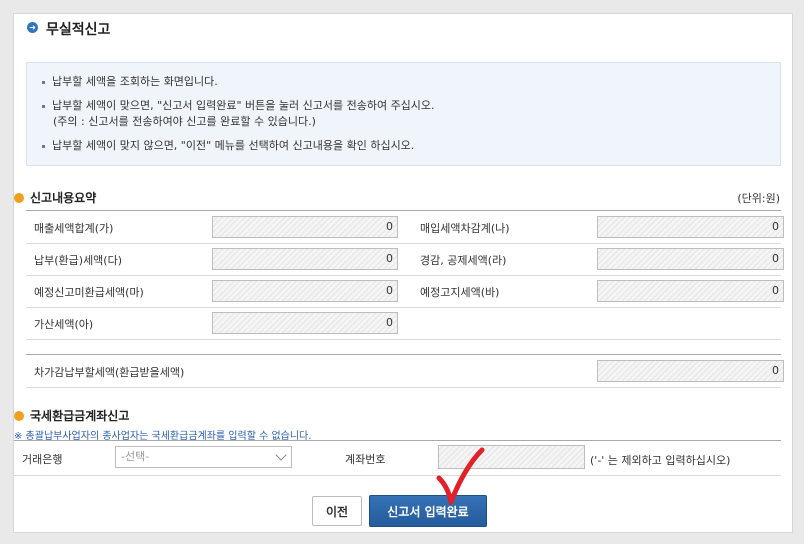 This screenshot has width=804, height=544. What do you see at coordinates (758, 198) in the screenshot?
I see `unit-label: (단위:원)` at bounding box center [758, 198].